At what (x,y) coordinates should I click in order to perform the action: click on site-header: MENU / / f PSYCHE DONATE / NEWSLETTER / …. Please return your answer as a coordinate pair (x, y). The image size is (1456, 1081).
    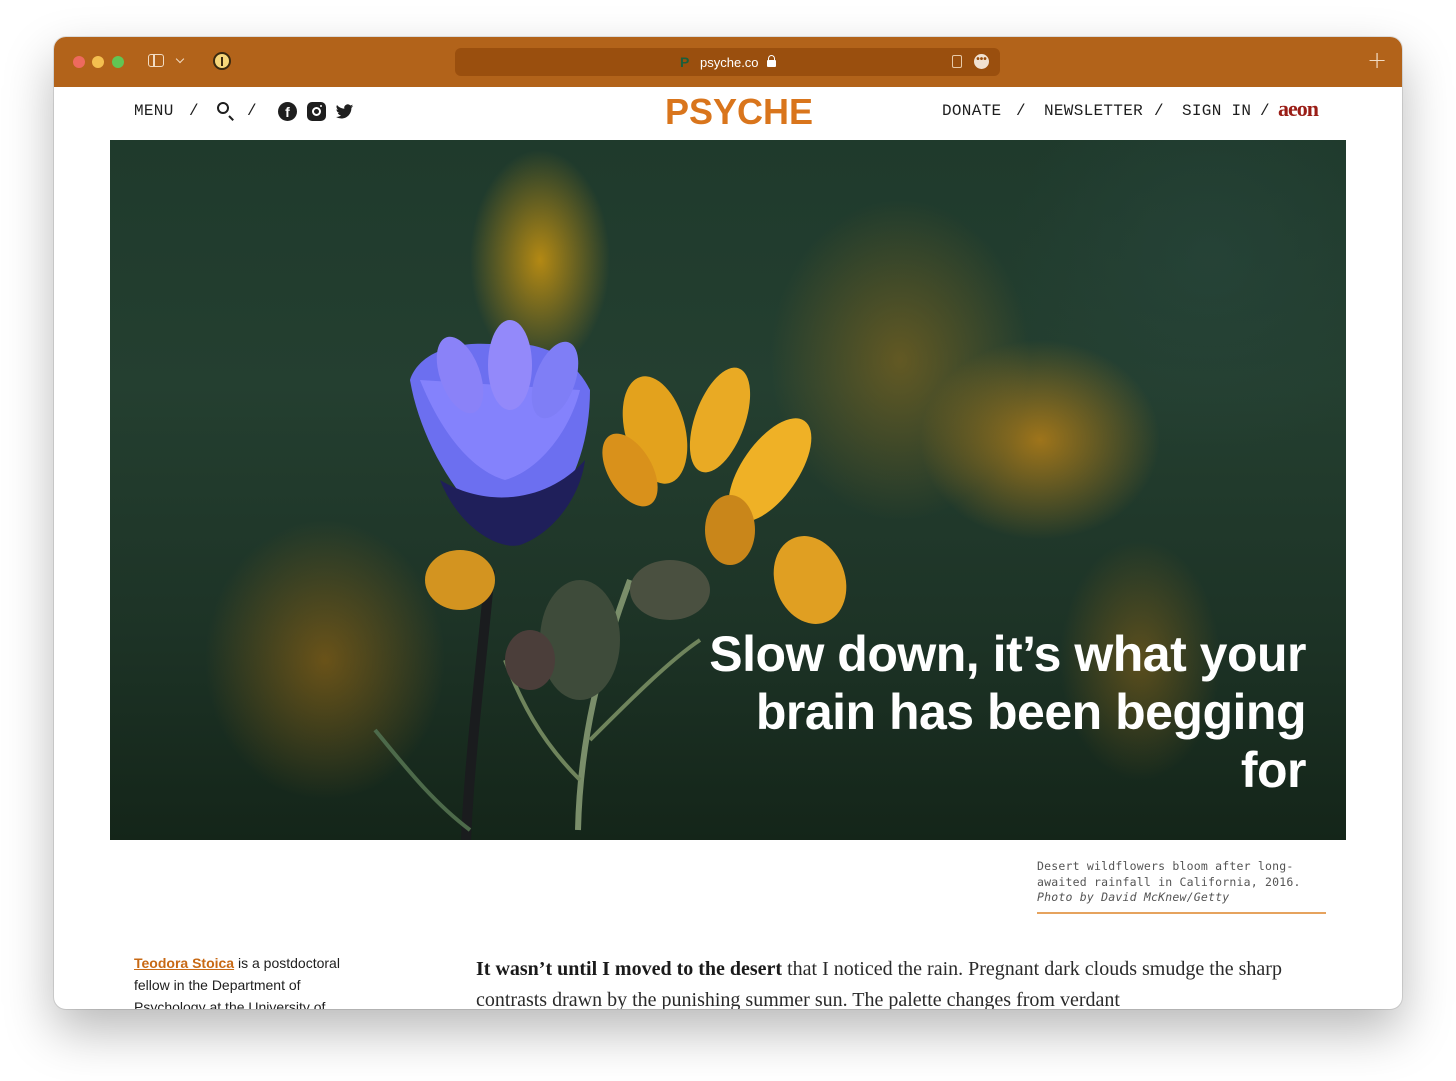
    Looking at the image, I should click on (728, 113).